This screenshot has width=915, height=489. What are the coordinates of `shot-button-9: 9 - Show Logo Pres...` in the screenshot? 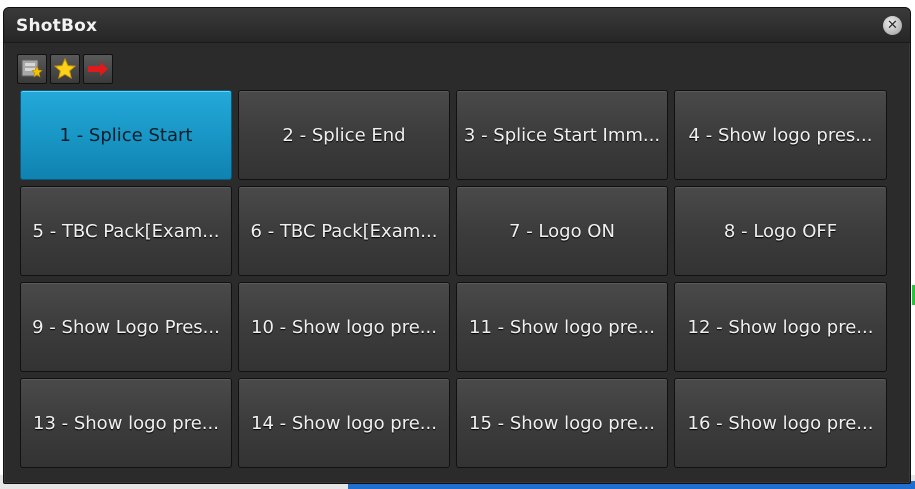 It's located at (126, 327).